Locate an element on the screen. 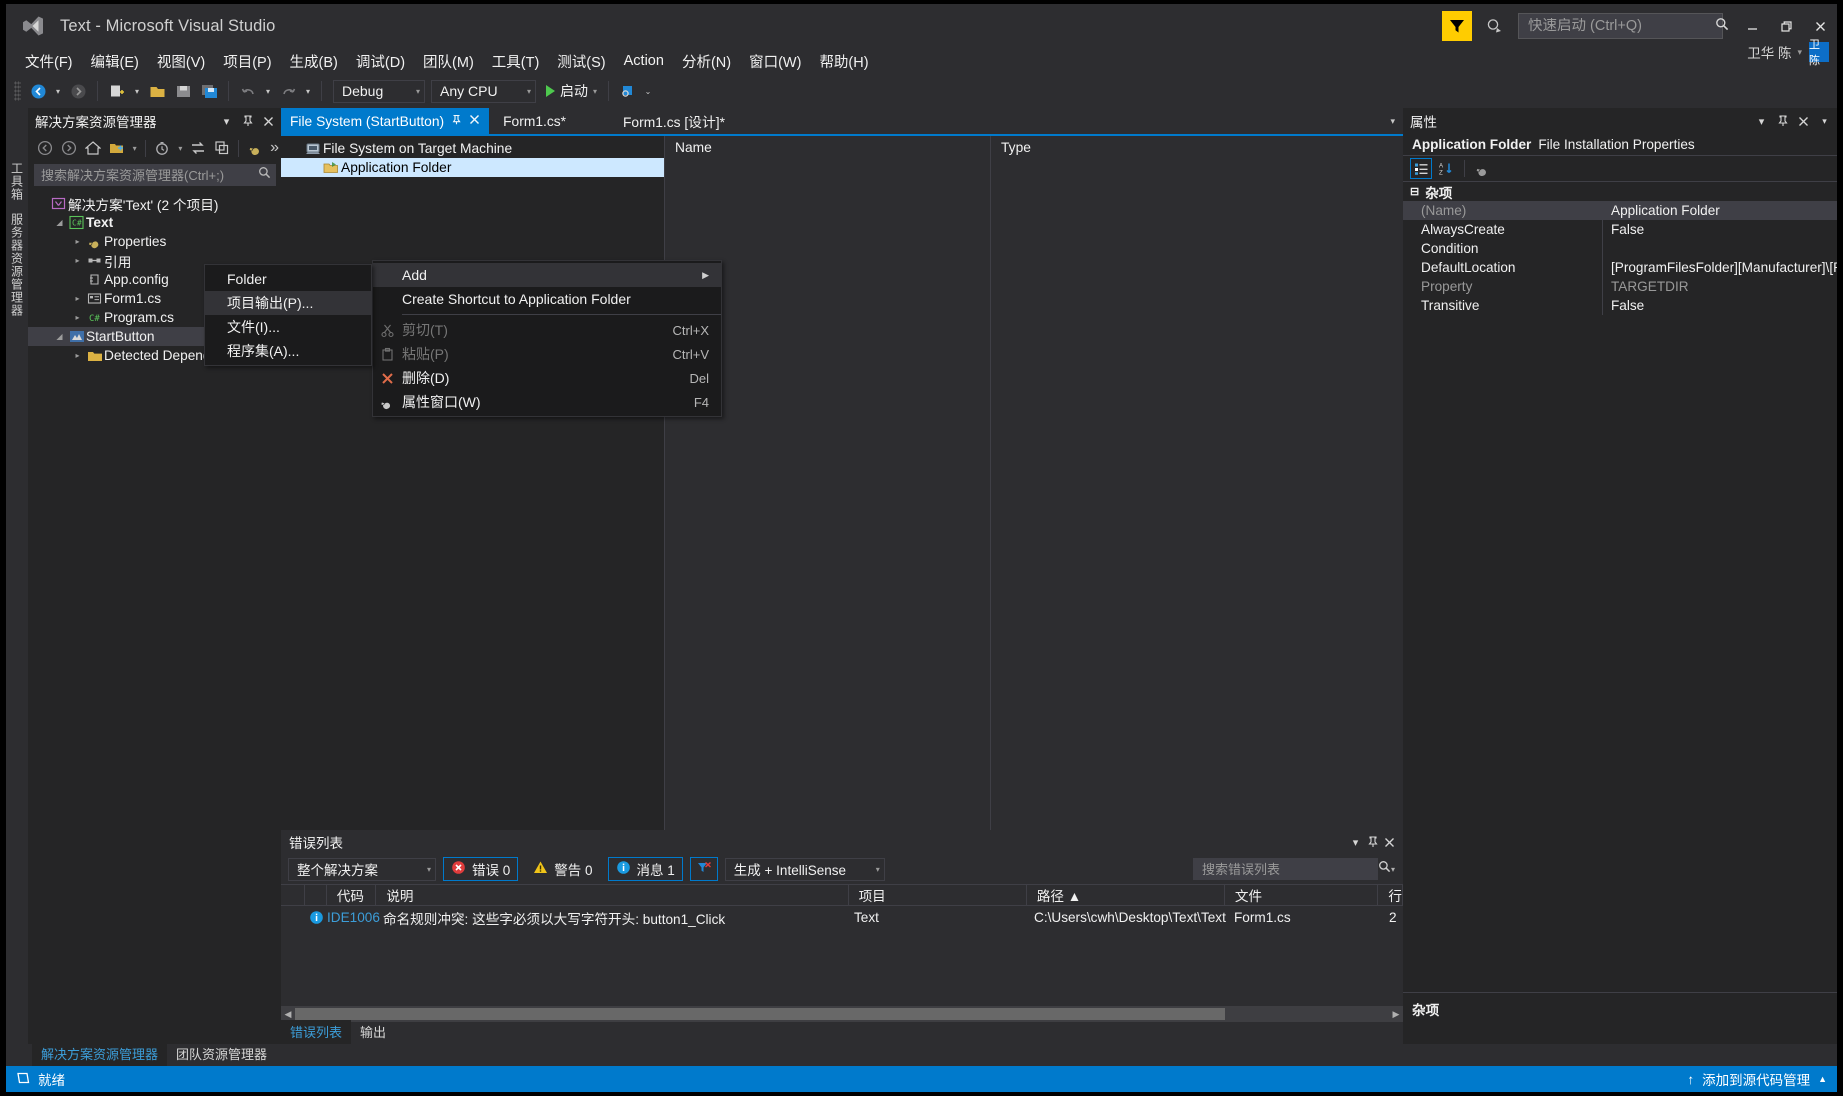 The image size is (1843, 1096). fs-node-application-folder: Application Folder is located at coordinates (472, 167).